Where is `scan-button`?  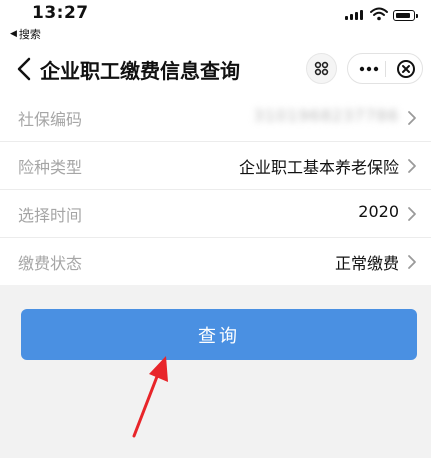
scan-button is located at coordinates (321, 68).